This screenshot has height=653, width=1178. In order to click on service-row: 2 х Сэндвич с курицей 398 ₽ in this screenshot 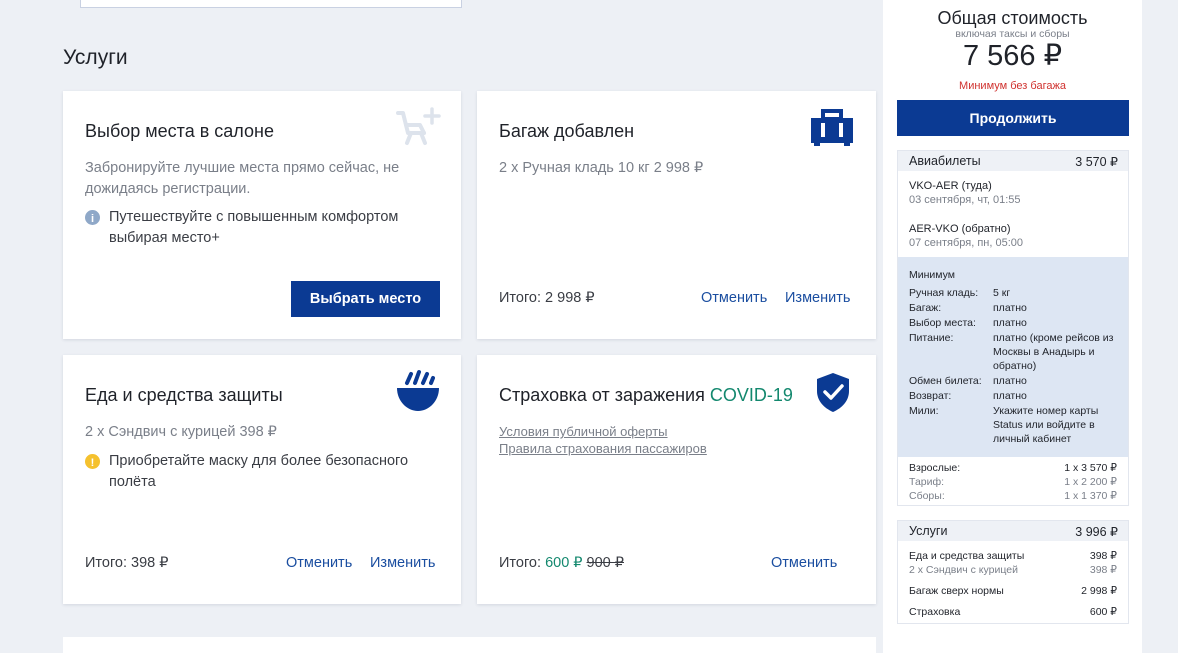, I will do `click(1013, 570)`.